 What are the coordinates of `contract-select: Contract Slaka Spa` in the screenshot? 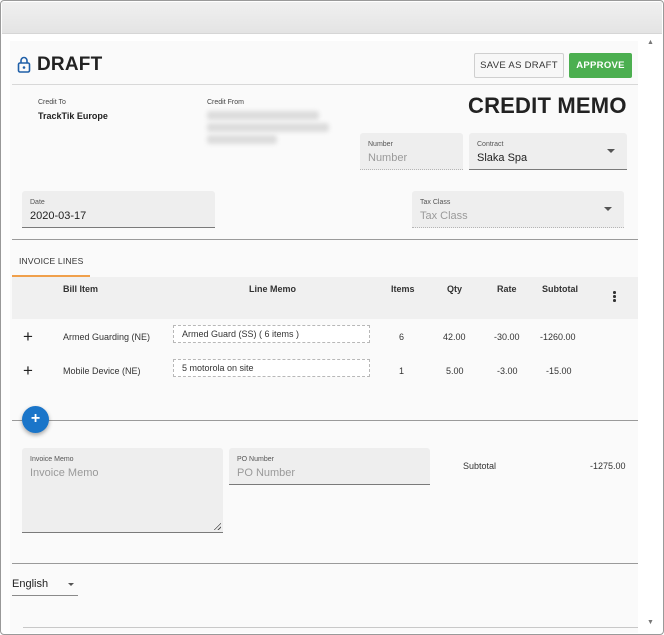 It's located at (548, 151).